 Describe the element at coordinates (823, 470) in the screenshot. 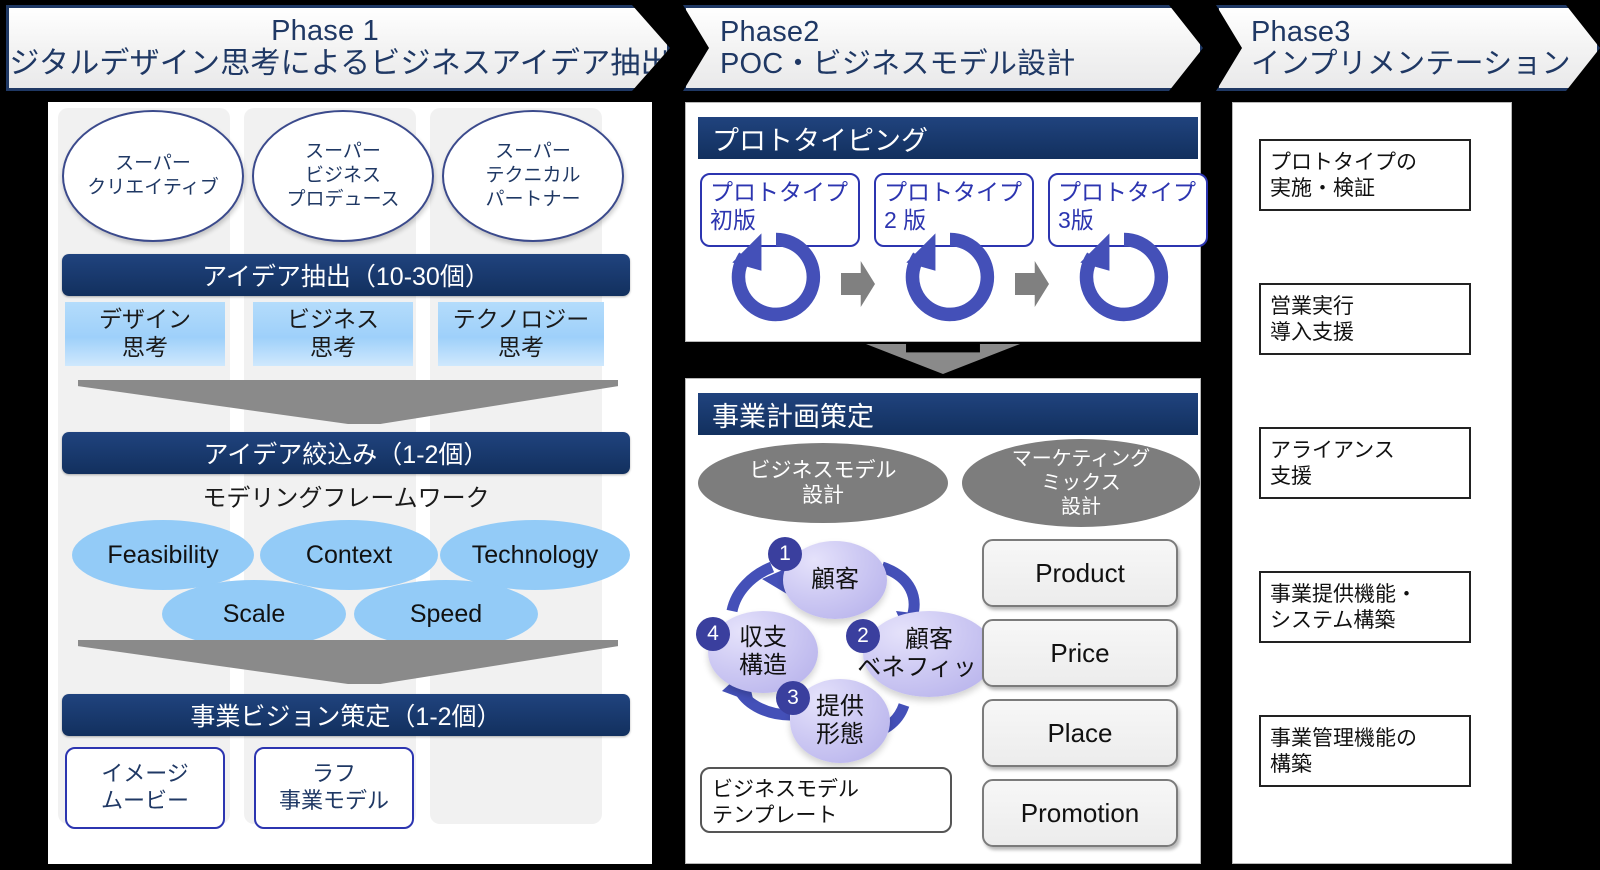

I see `ge-bm-line1: ビジネスモデル` at that location.